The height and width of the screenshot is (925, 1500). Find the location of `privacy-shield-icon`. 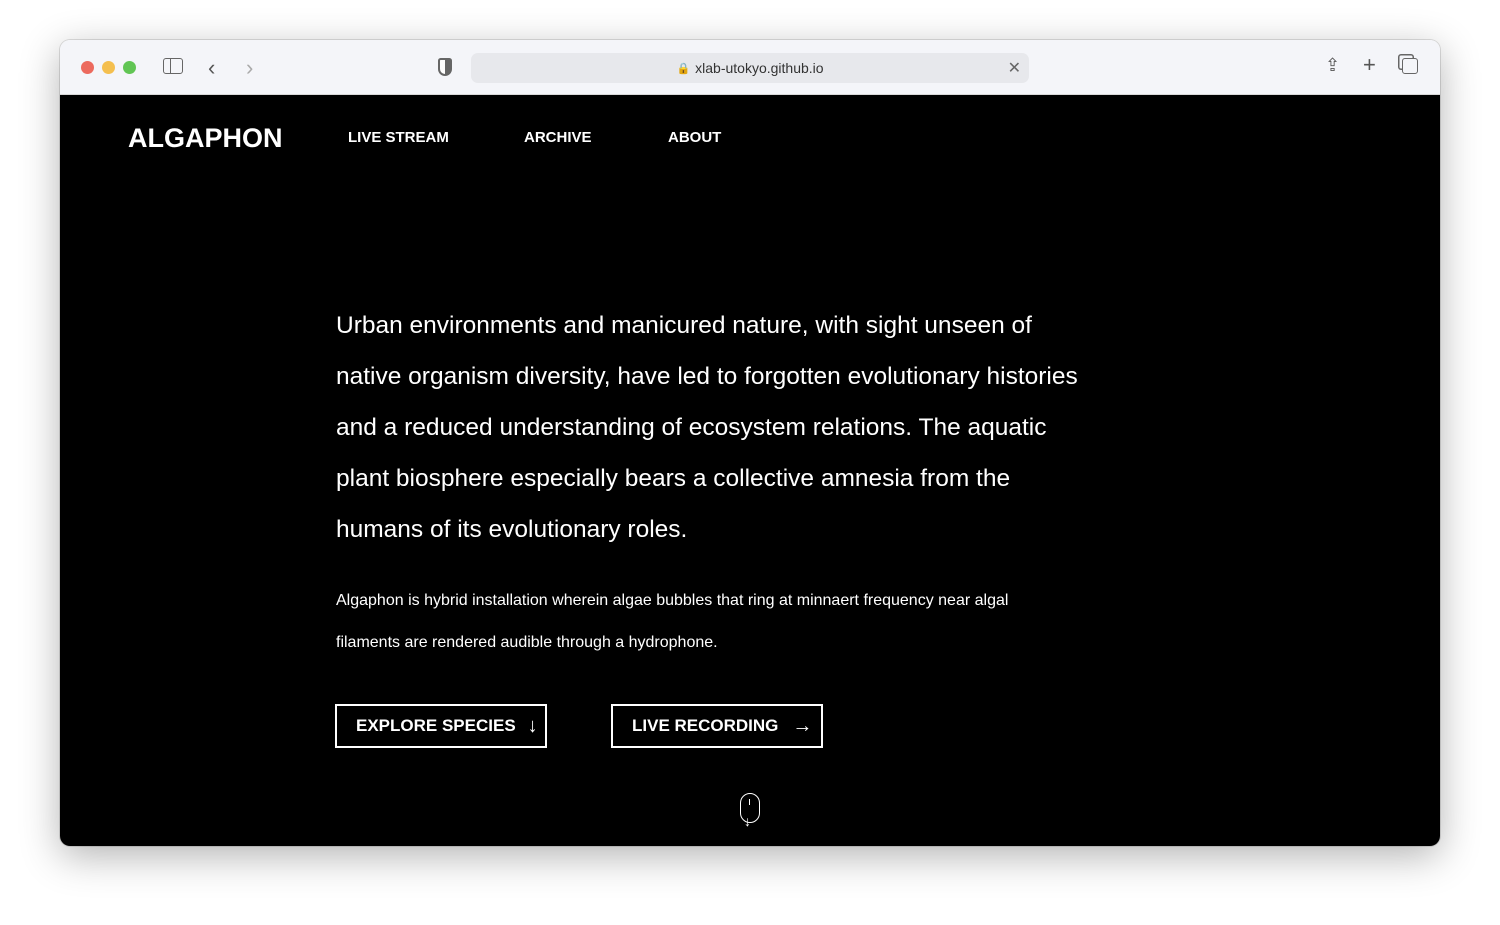

privacy-shield-icon is located at coordinates (445, 67).